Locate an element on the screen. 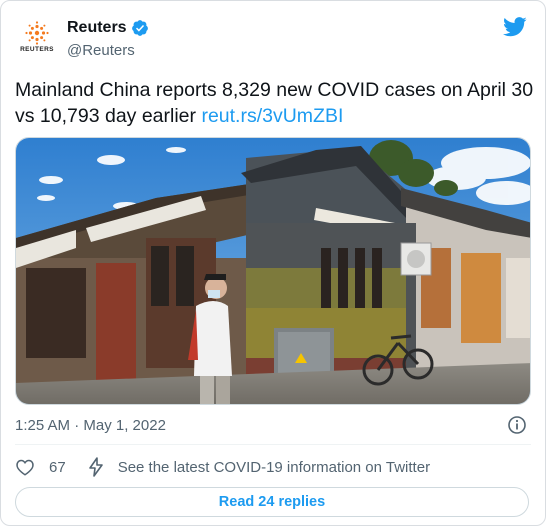 The height and width of the screenshot is (528, 548). author-name: Reuters is located at coordinates (97, 28).